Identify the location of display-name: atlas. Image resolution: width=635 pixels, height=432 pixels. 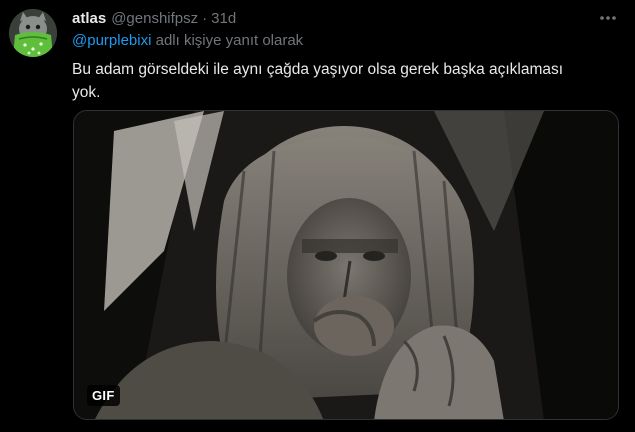
(89, 18).